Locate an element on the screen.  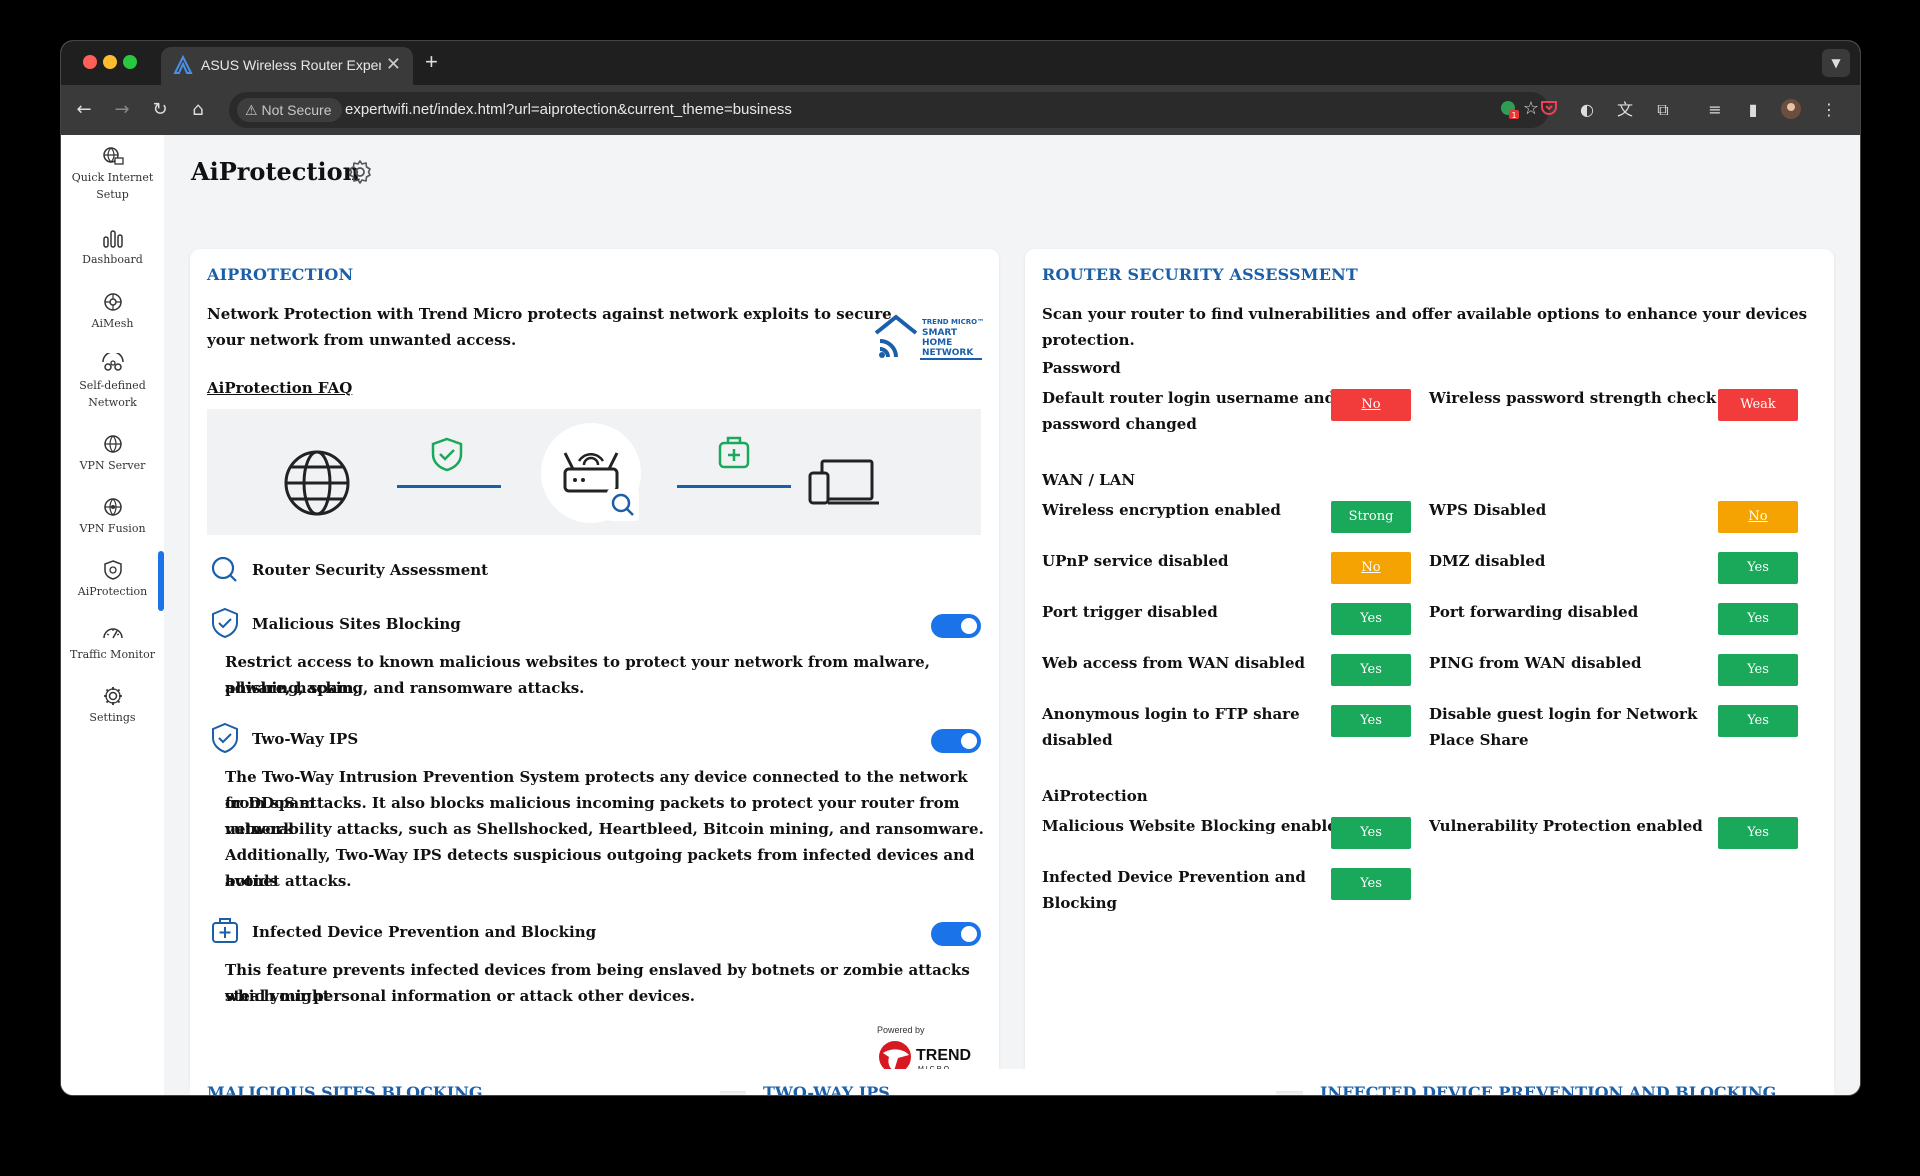
check-anonymous-ftp-line2: disabled is located at coordinates (1077, 740).